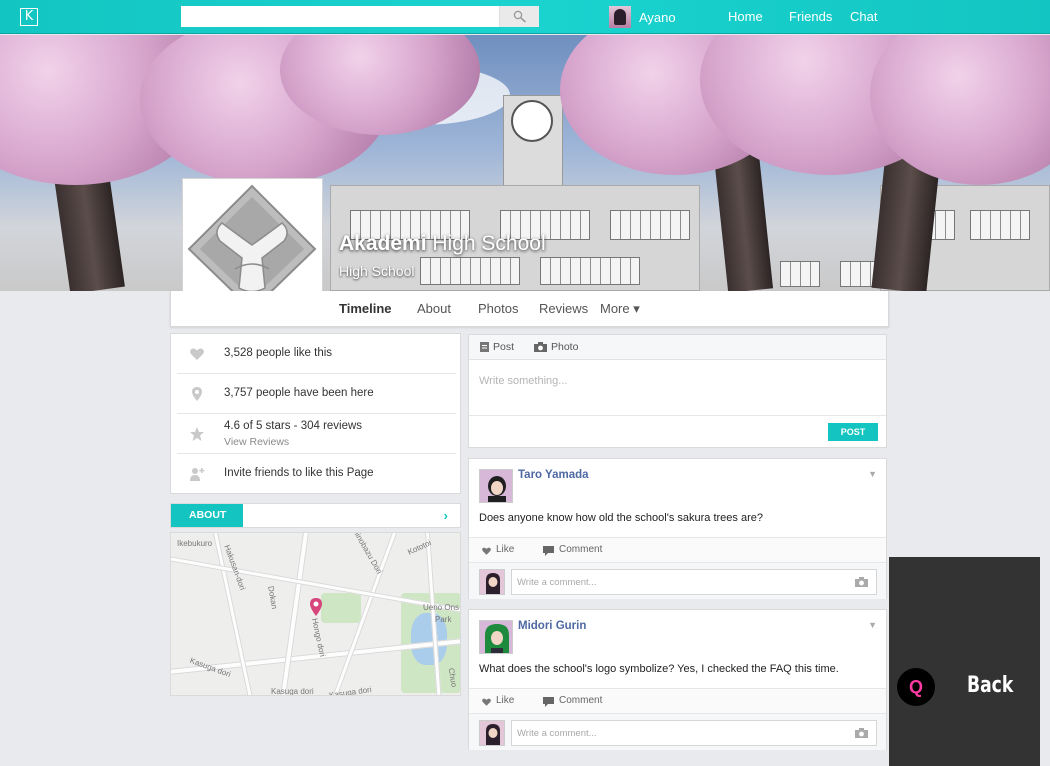 Image resolution: width=1050 pixels, height=766 pixels. What do you see at coordinates (366, 554) in the screenshot?
I see `map-label: Shinobazu Dori` at bounding box center [366, 554].